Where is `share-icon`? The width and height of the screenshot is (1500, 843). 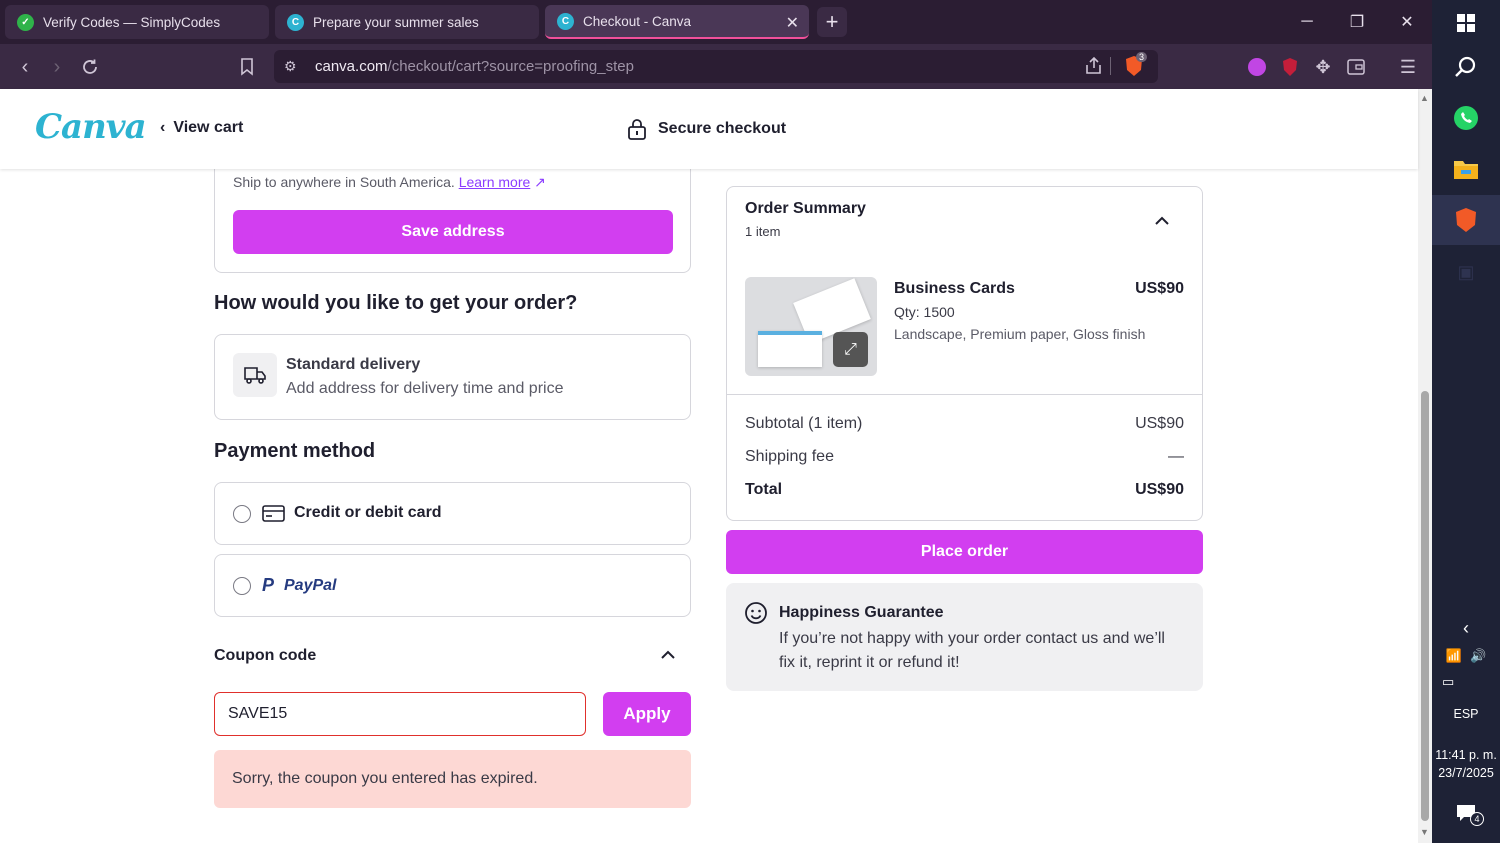 share-icon is located at coordinates (1094, 68).